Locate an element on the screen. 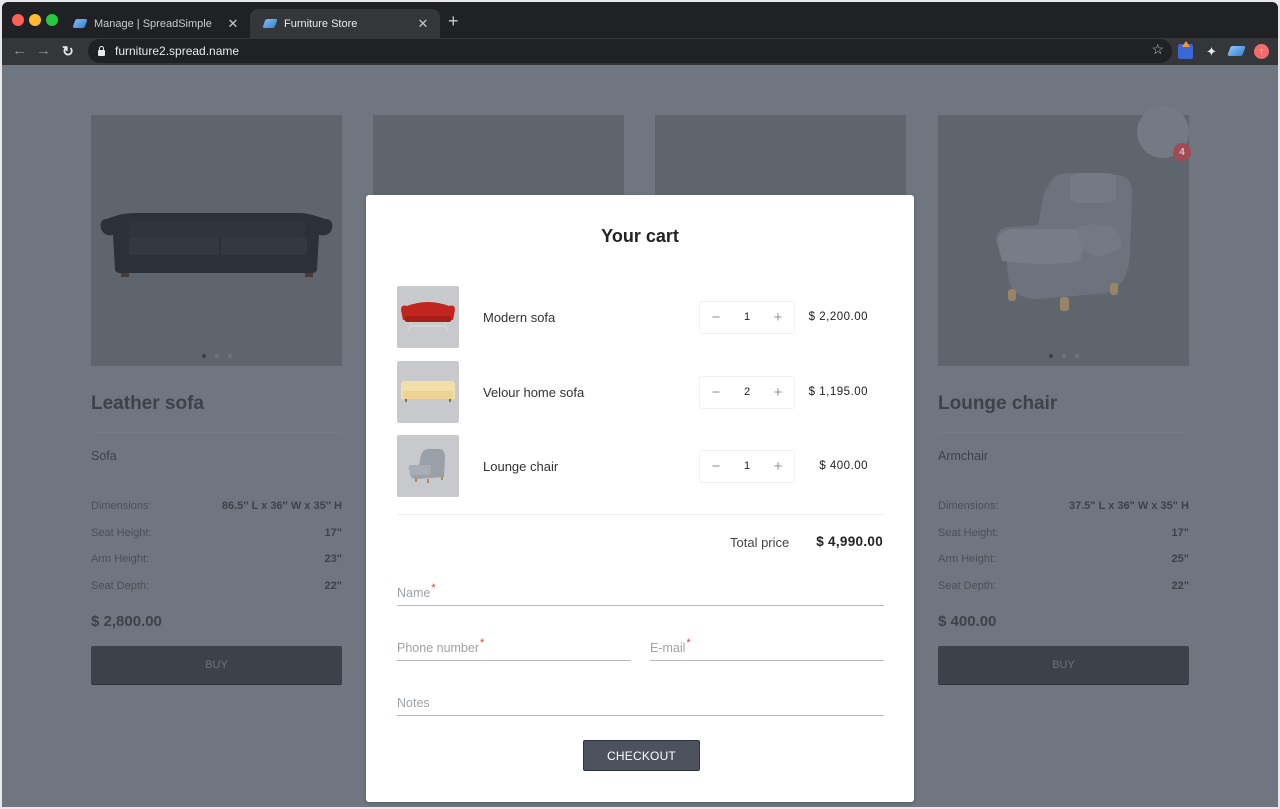 This screenshot has width=1280, height=809. notes-input is located at coordinates (640, 703).